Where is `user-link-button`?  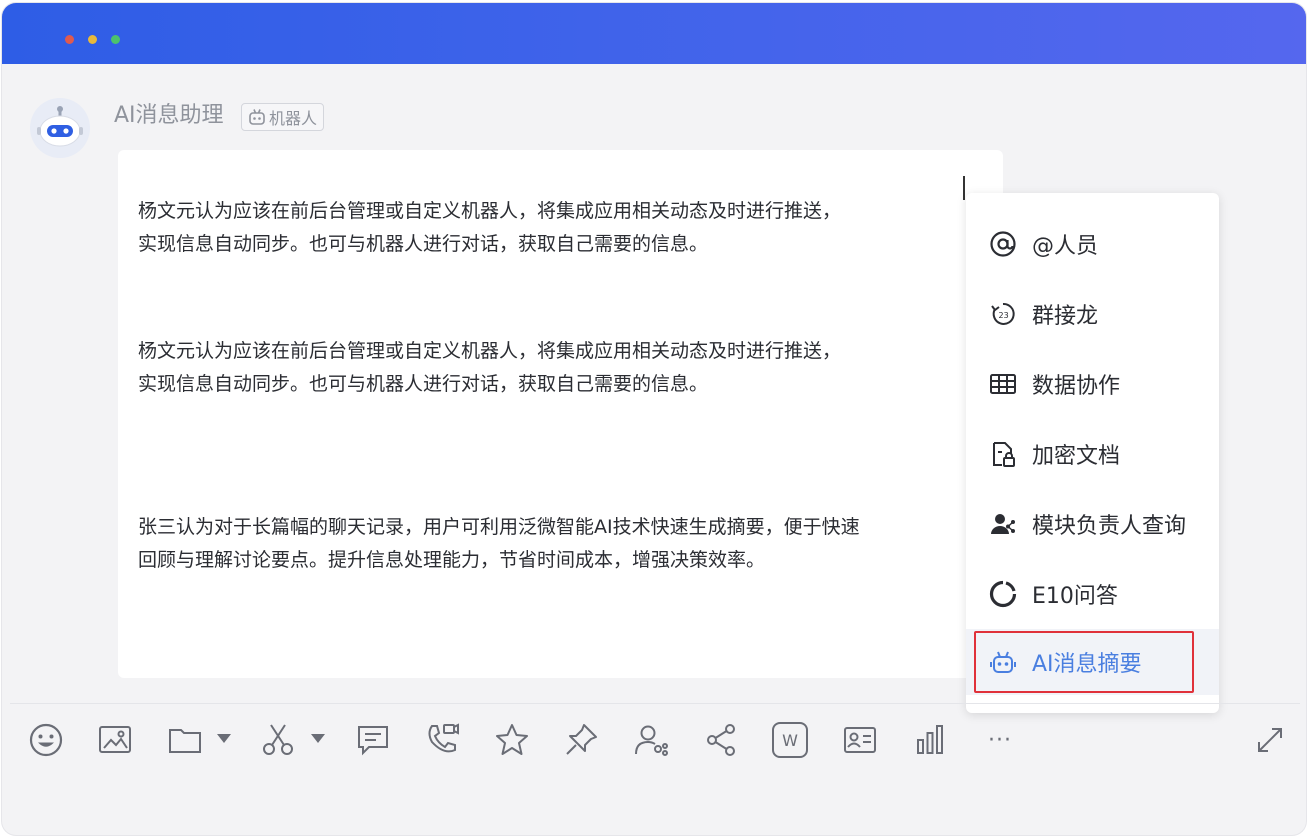
user-link-button is located at coordinates (651, 740).